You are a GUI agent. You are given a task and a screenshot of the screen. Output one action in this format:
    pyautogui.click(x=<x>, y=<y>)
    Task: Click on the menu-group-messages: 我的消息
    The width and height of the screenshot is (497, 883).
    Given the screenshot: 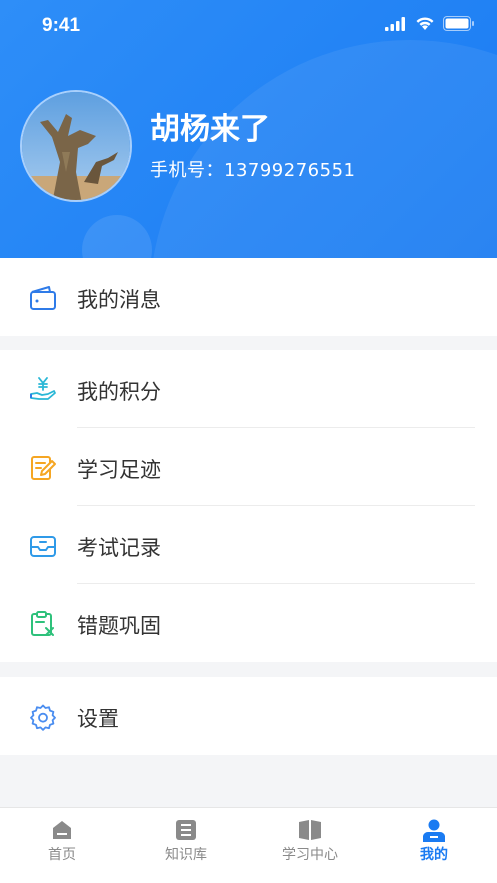 What is the action you would take?
    pyautogui.click(x=248, y=297)
    